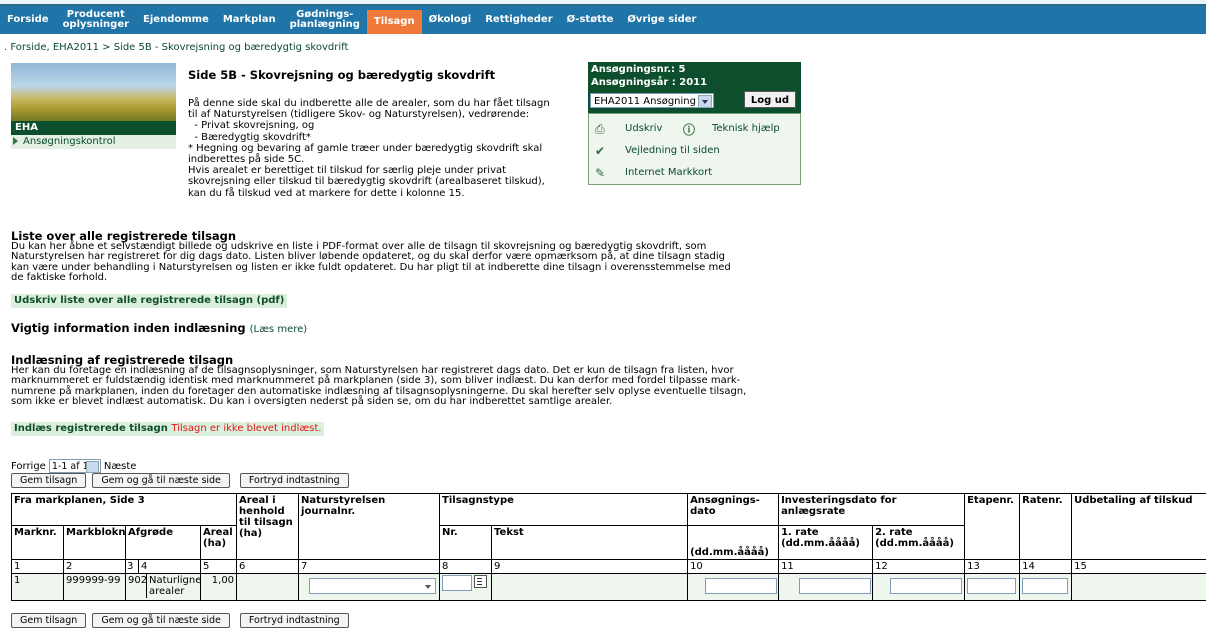 The image size is (1206, 629). Describe the element at coordinates (279, 329) in the screenshot. I see `read-more-link: (Læs mere)` at that location.